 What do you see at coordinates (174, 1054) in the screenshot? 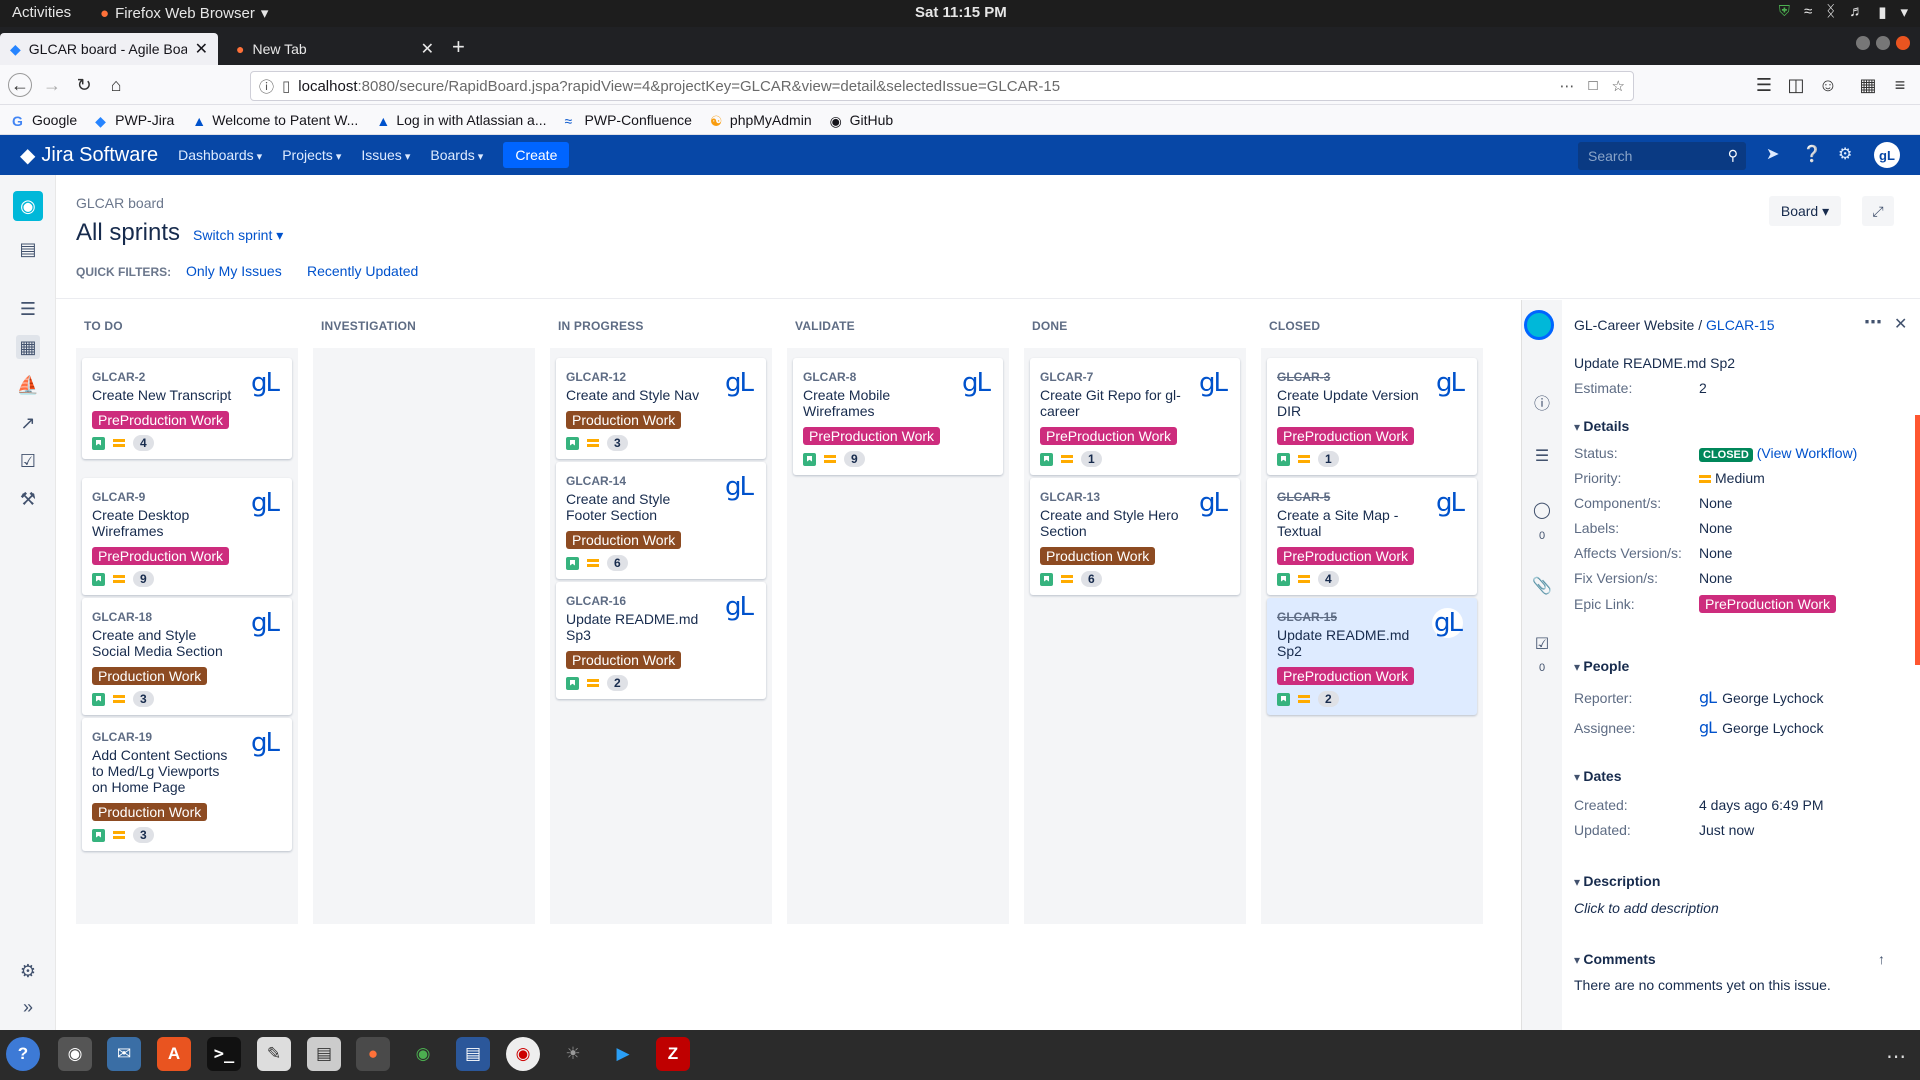
I see `software-center-icon: A` at bounding box center [174, 1054].